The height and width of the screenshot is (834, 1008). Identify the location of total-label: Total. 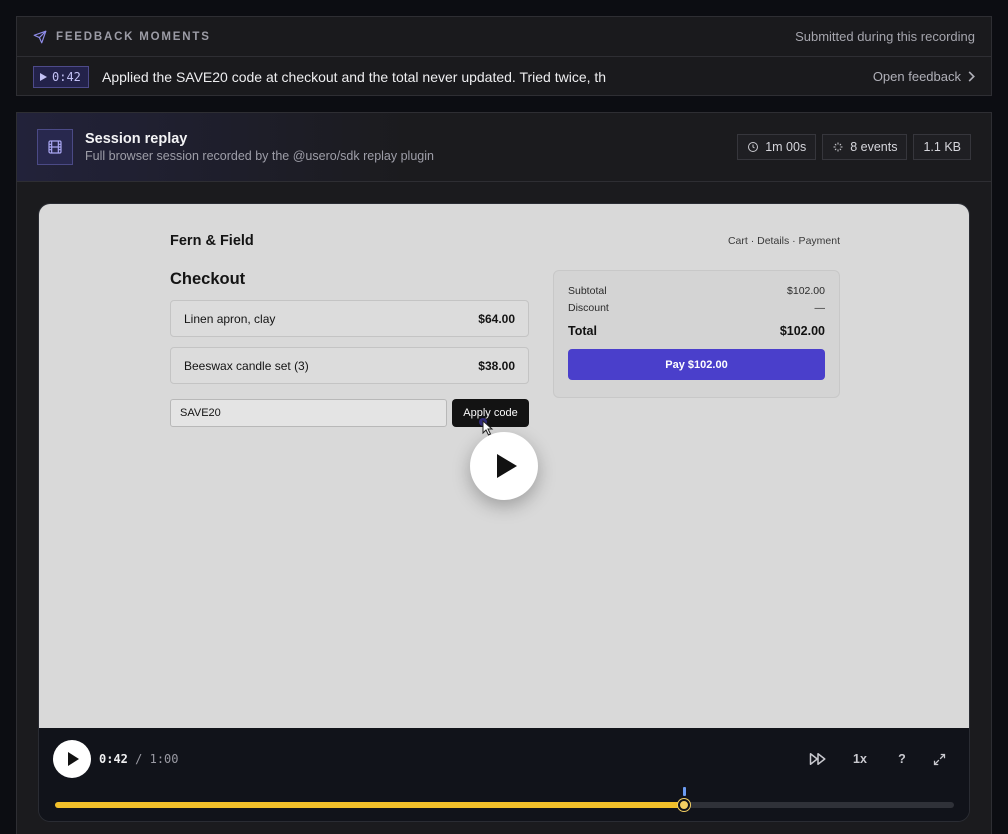
(582, 331).